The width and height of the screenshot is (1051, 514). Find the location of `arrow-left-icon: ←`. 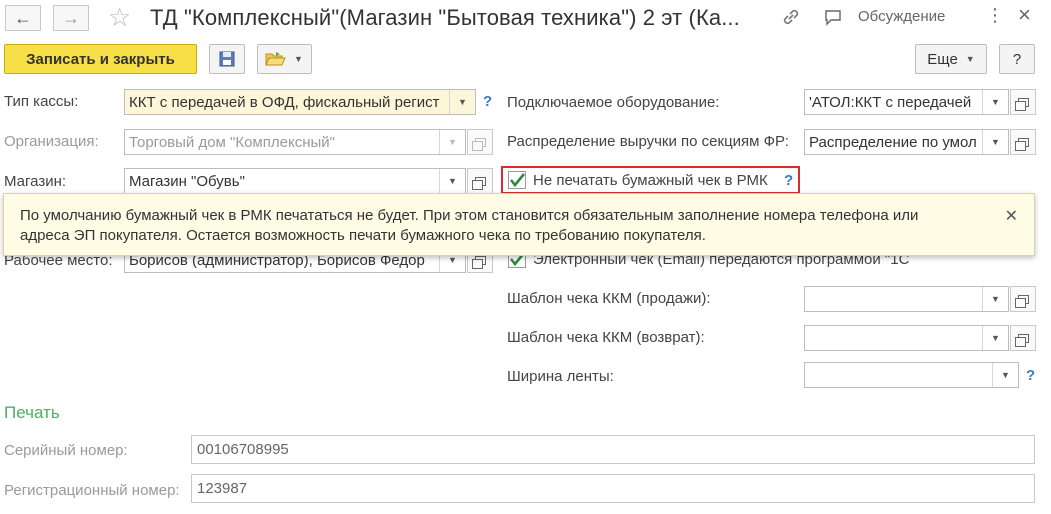

arrow-left-icon: ← is located at coordinates (23, 17).